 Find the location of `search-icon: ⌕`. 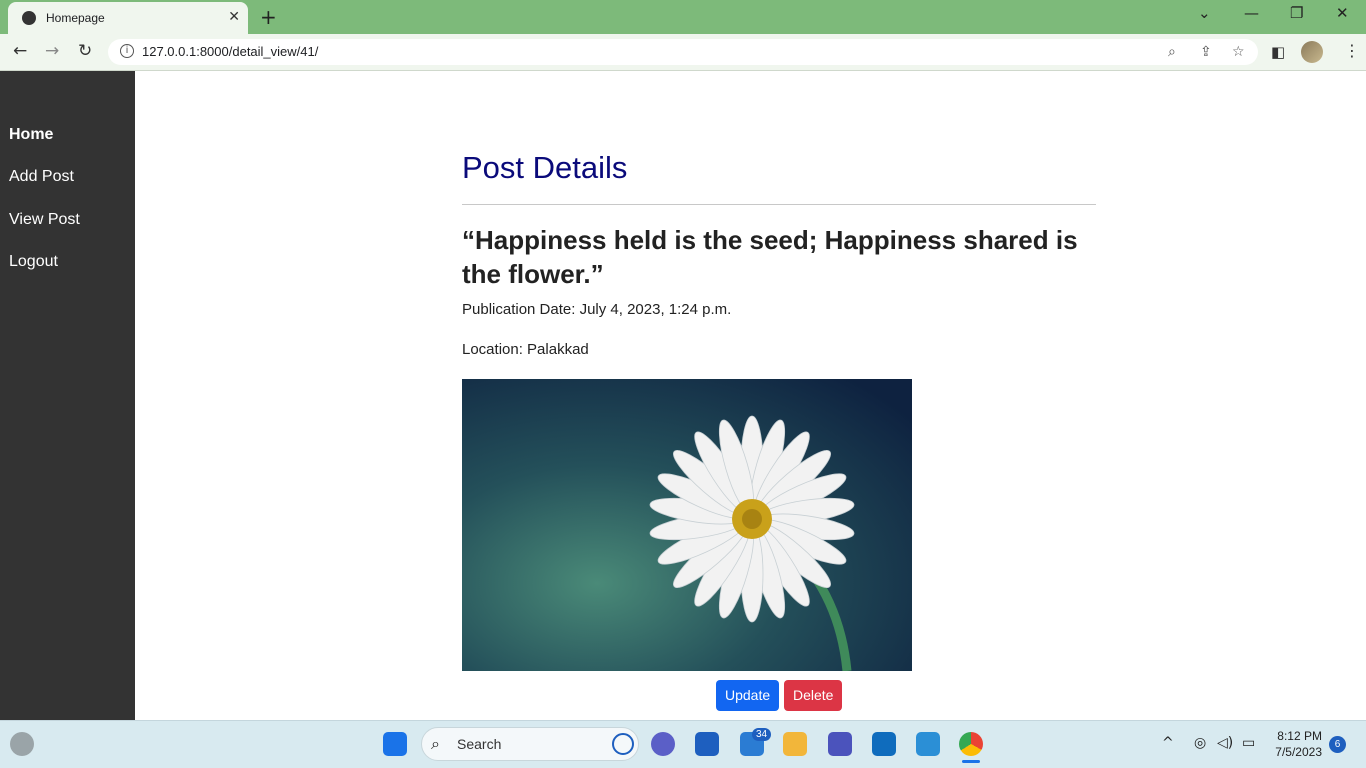

search-icon: ⌕ is located at coordinates (435, 743).